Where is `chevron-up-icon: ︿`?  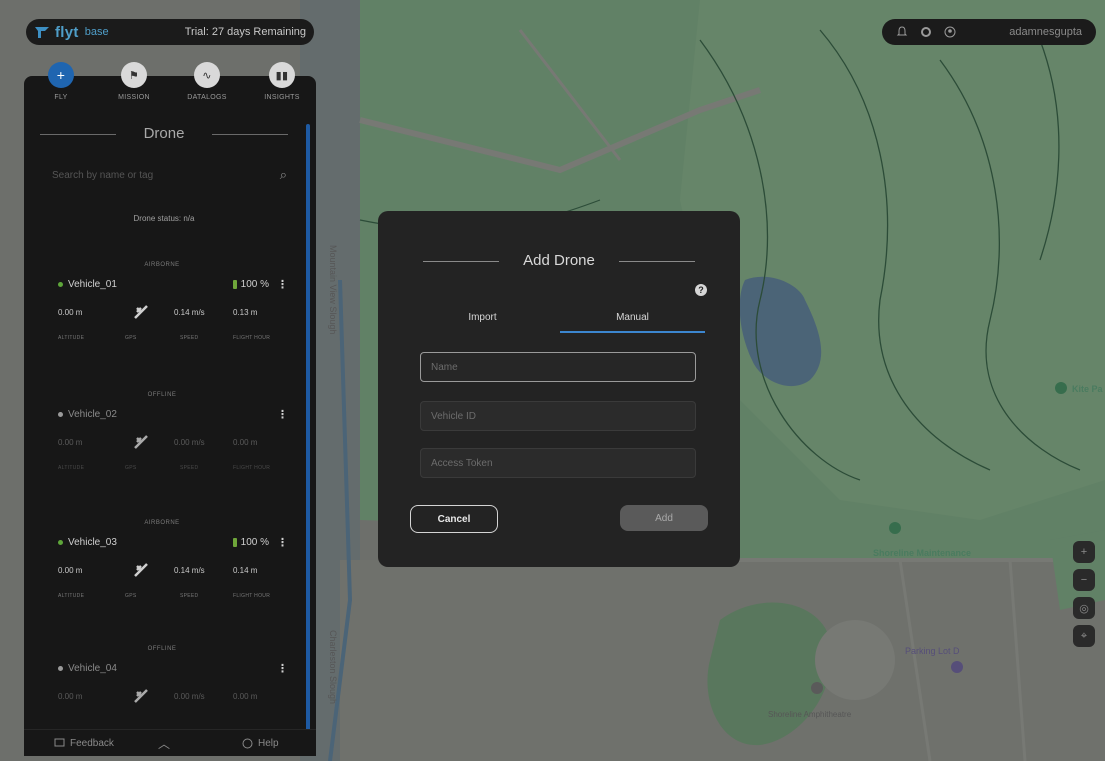
chevron-up-icon: ︿ is located at coordinates (164, 743).